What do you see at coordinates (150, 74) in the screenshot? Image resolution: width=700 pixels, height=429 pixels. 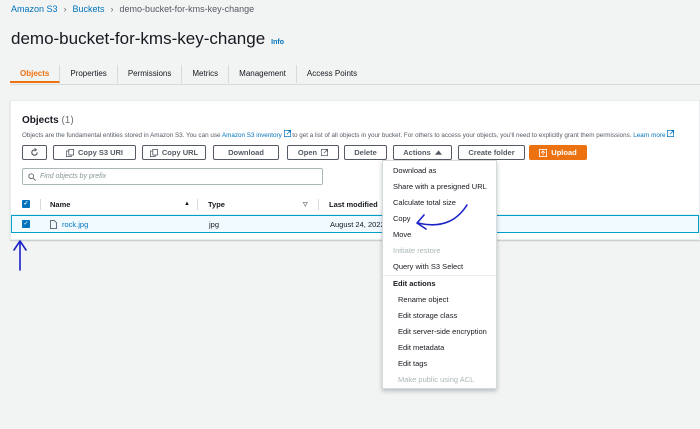 I see `tab-permissions: Permissions` at bounding box center [150, 74].